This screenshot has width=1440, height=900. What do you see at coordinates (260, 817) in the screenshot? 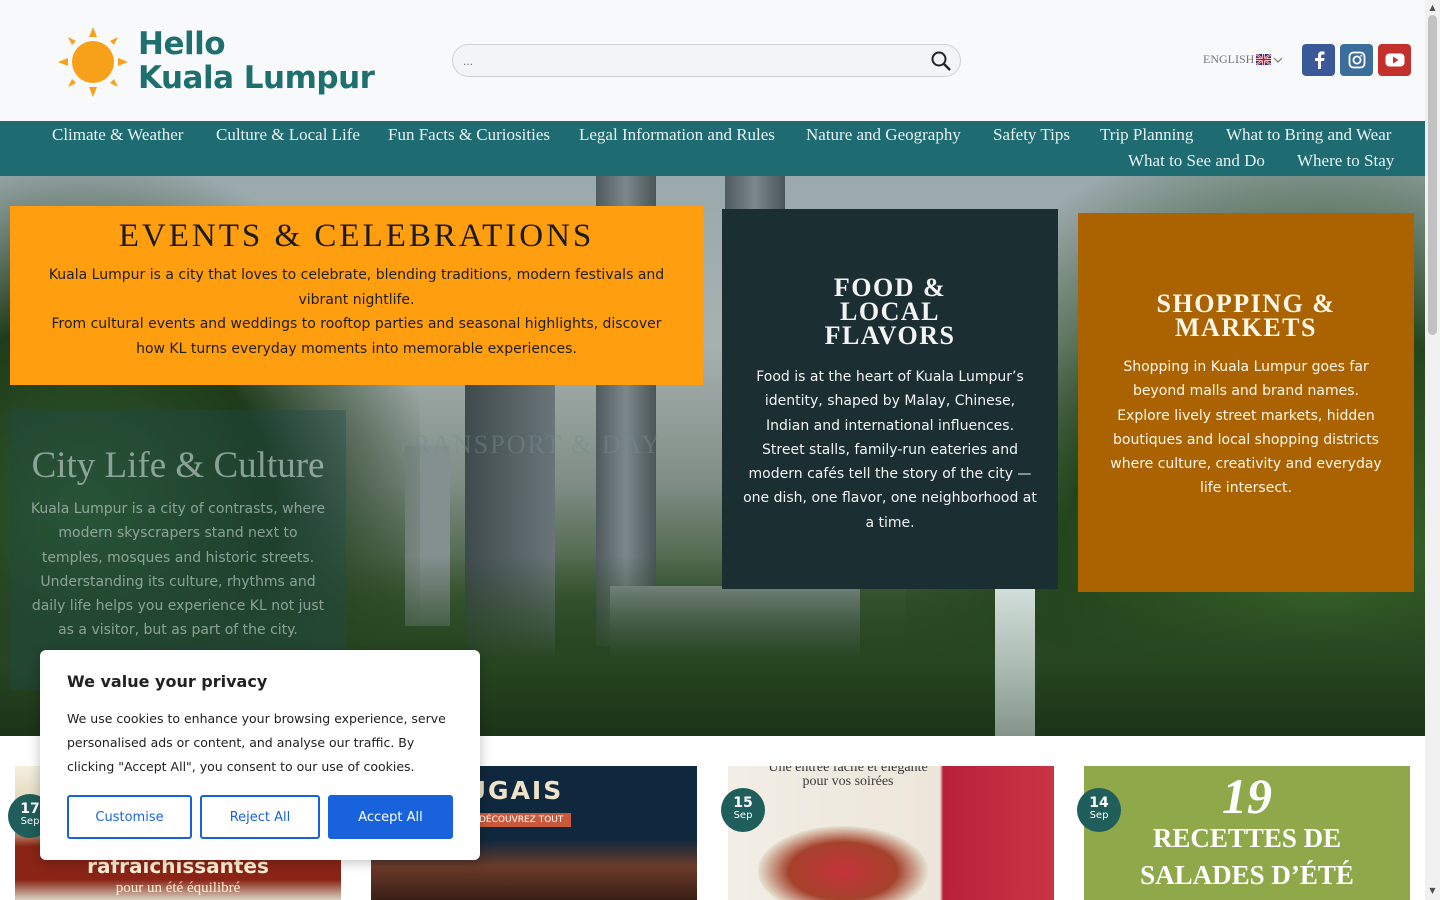
I see `reject-all-button: Reject All` at bounding box center [260, 817].